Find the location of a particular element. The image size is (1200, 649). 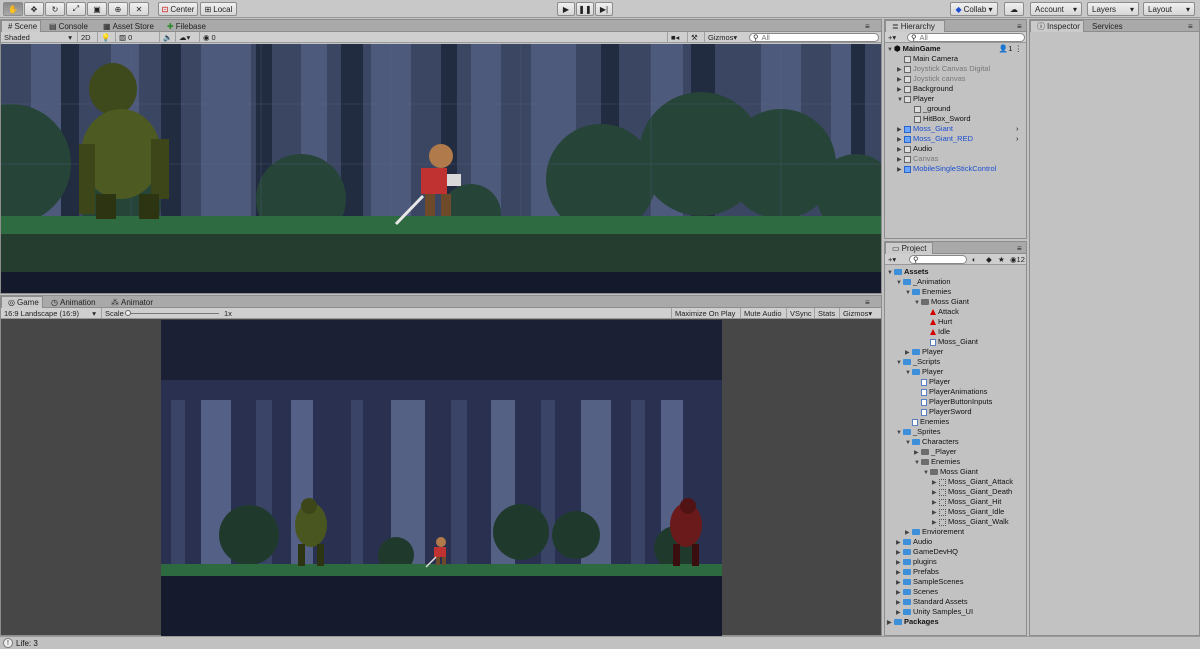

project-item: PlayerSword is located at coordinates (943, 412).